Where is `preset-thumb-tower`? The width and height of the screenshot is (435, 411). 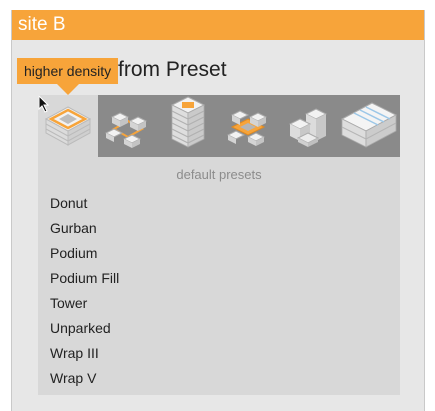 preset-thumb-tower is located at coordinates (188, 126).